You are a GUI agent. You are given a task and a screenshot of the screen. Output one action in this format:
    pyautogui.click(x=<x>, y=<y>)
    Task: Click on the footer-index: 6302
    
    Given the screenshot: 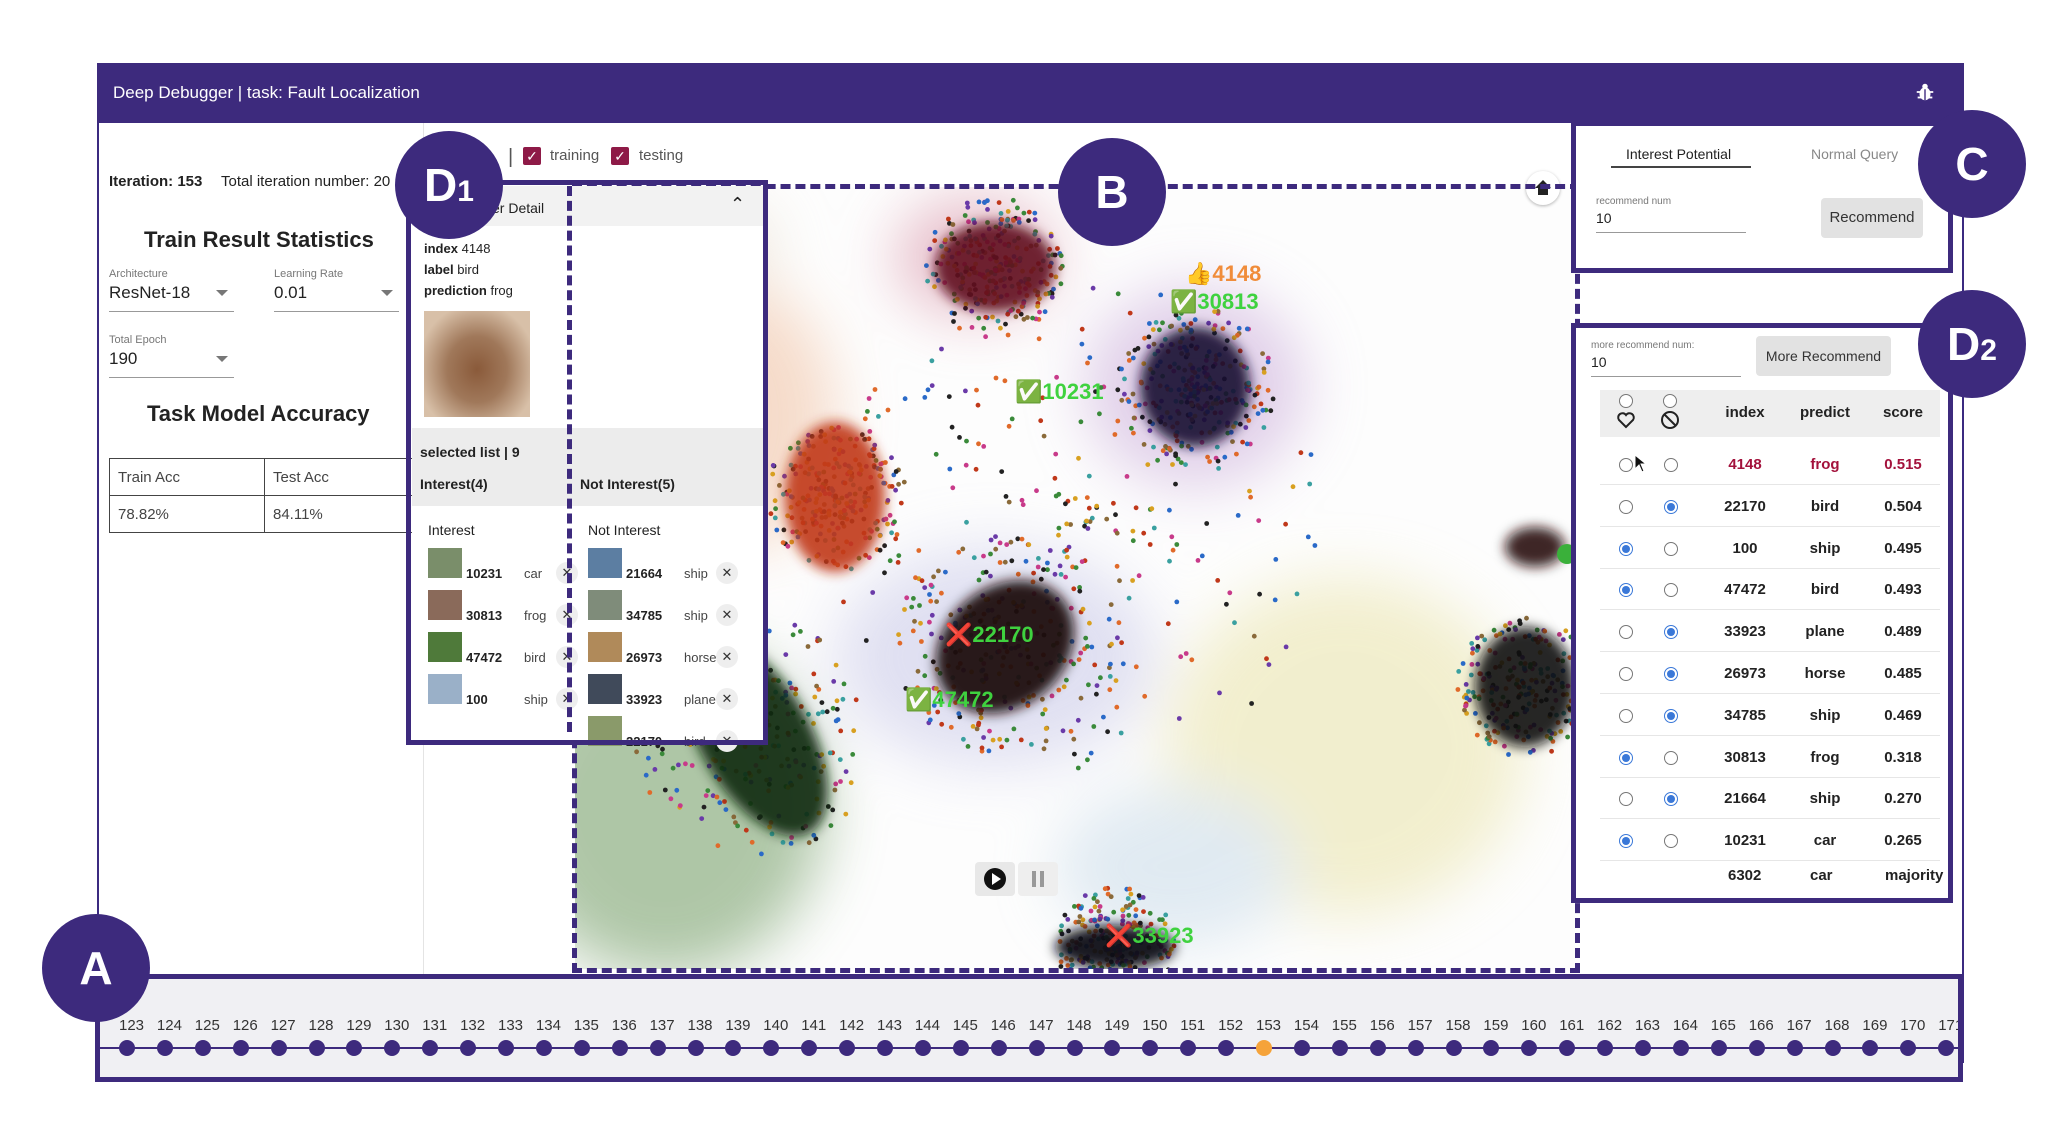 What is the action you would take?
    pyautogui.click(x=1745, y=875)
    